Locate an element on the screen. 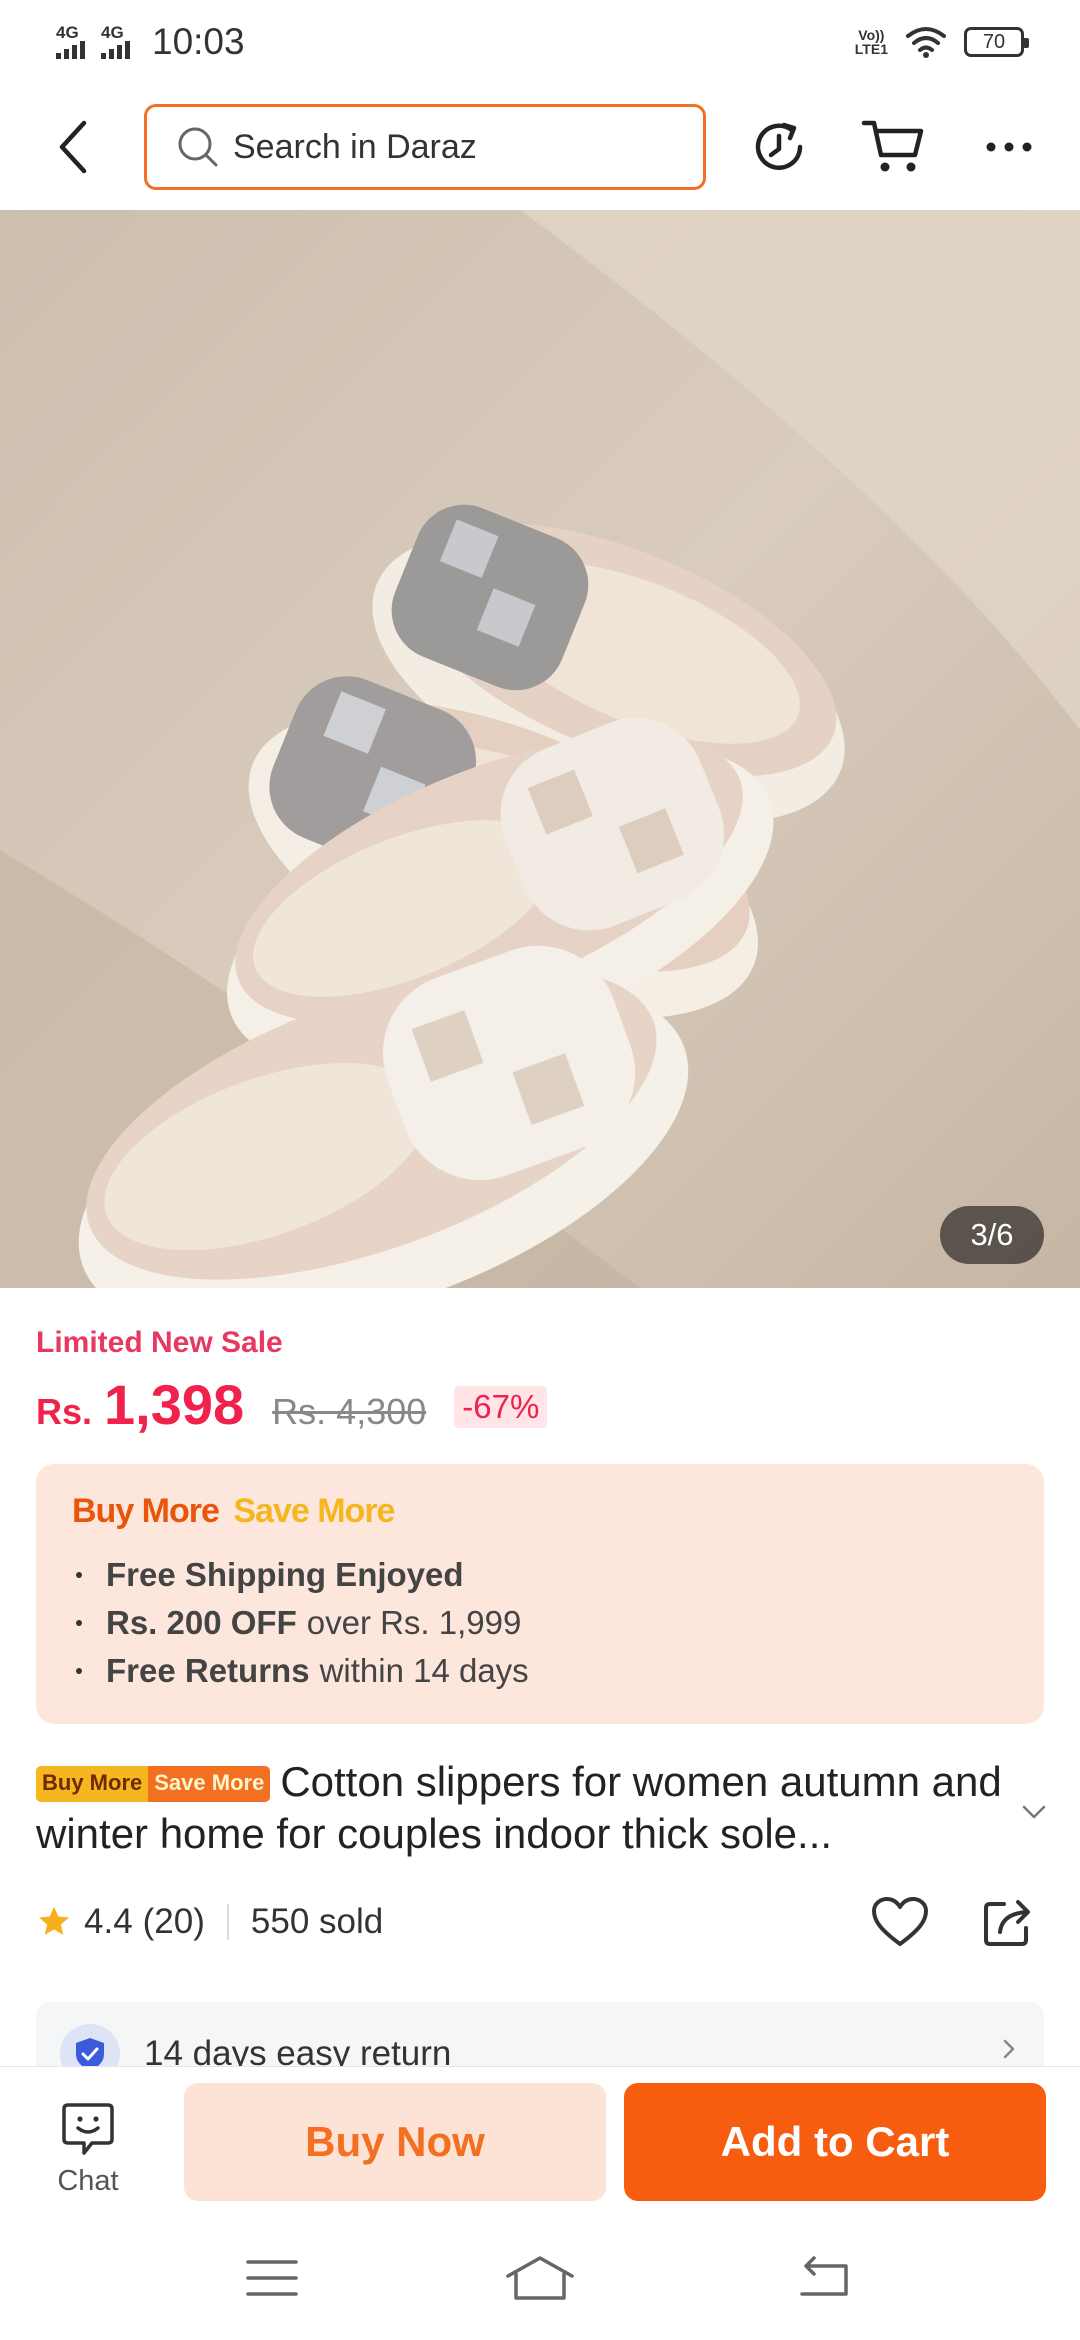 This screenshot has width=1080, height=2340. home-button is located at coordinates (540, 2278).